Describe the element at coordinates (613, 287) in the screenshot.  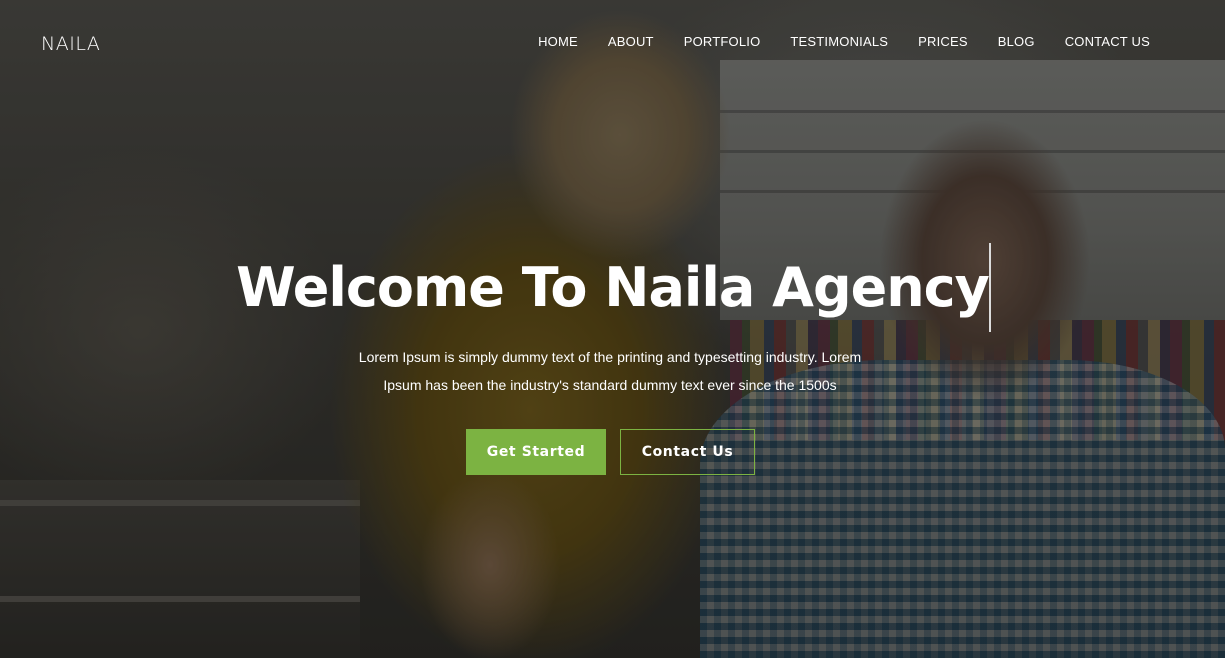
I see `hero-title: Welcome To Naila Agency` at that location.